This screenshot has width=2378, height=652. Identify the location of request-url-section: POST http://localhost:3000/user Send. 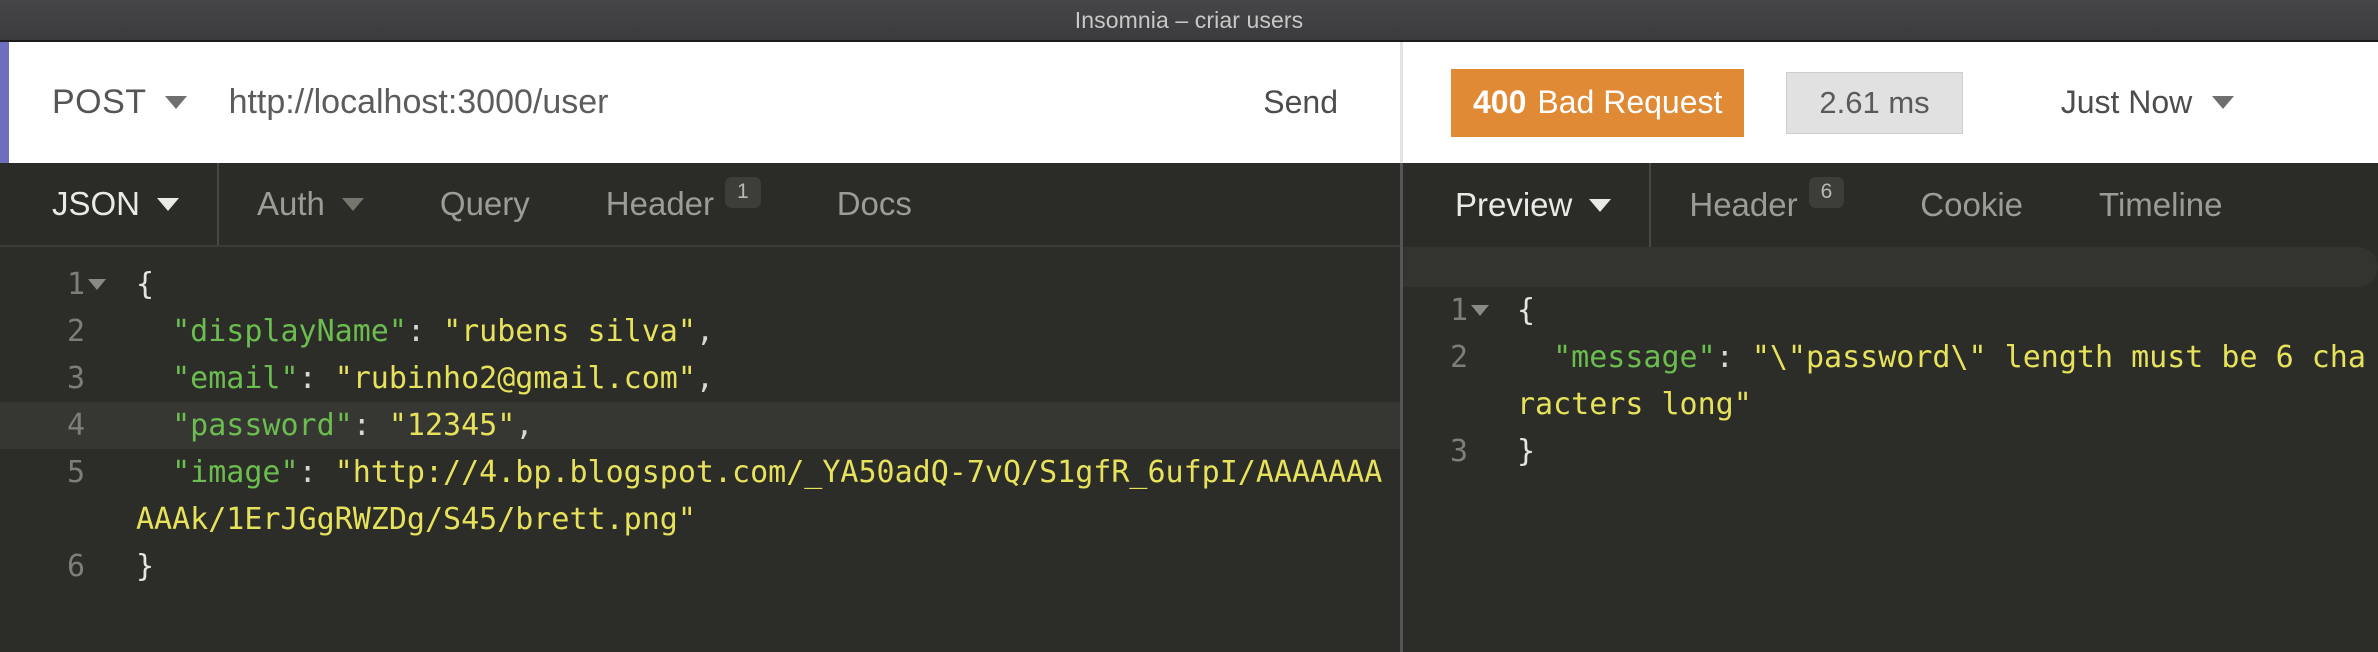
(701, 102).